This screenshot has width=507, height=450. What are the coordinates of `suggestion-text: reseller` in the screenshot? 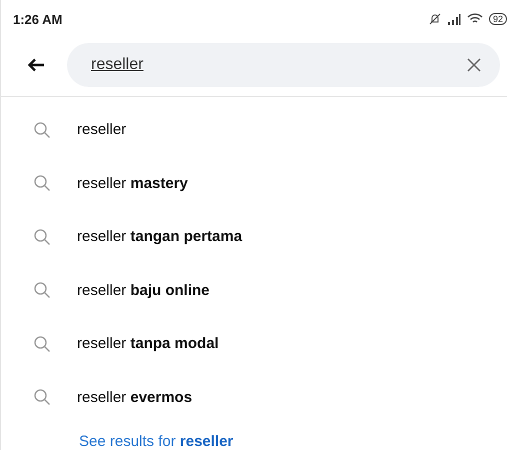 It's located at (101, 129).